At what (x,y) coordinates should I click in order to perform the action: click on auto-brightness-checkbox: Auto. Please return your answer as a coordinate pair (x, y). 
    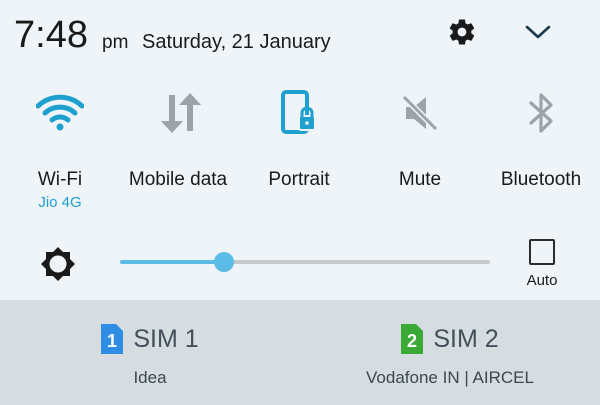
    Looking at the image, I should click on (542, 265).